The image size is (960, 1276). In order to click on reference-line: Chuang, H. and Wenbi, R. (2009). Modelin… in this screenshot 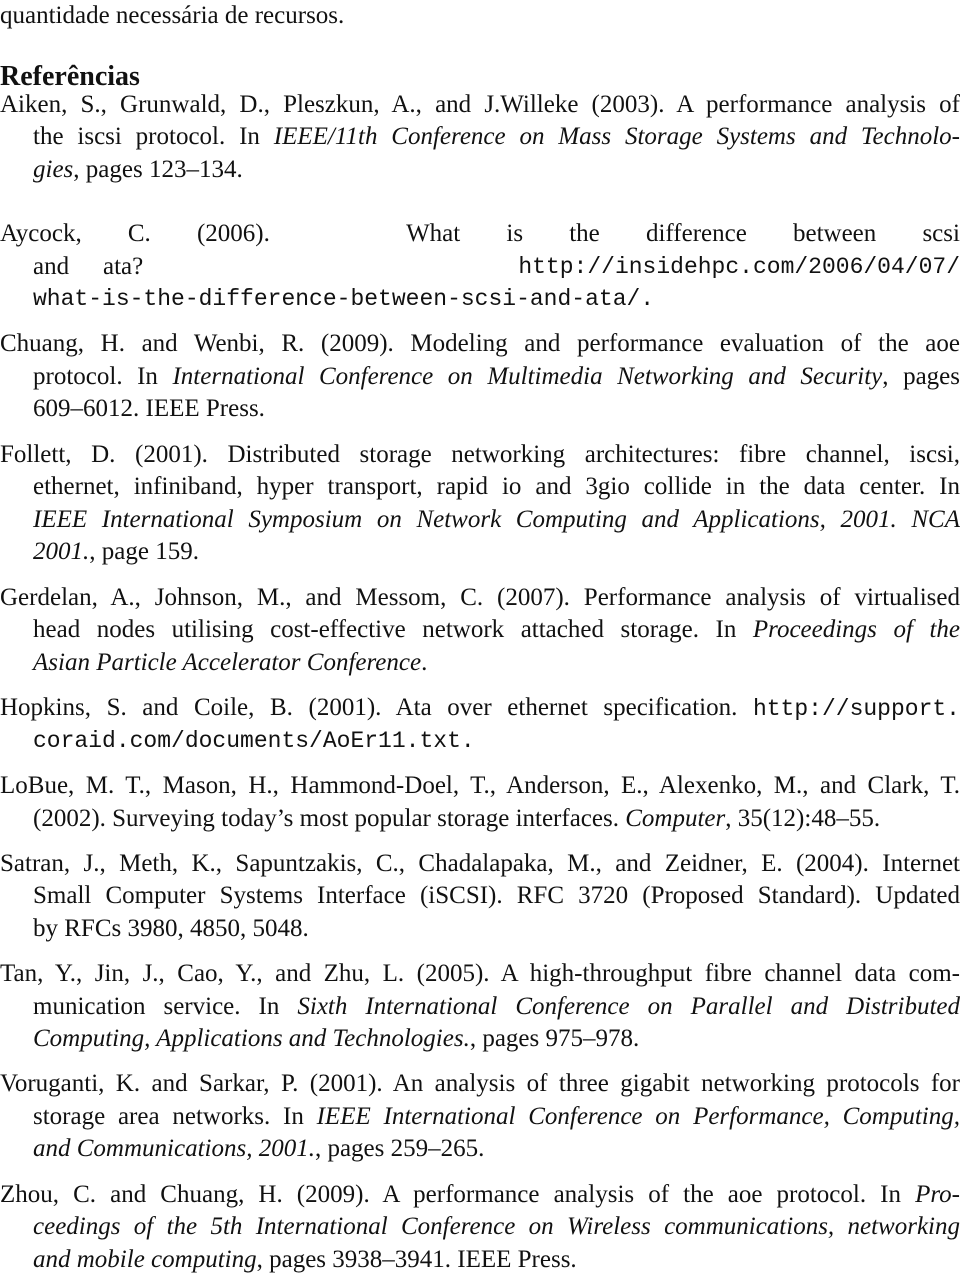, I will do `click(480, 343)`.